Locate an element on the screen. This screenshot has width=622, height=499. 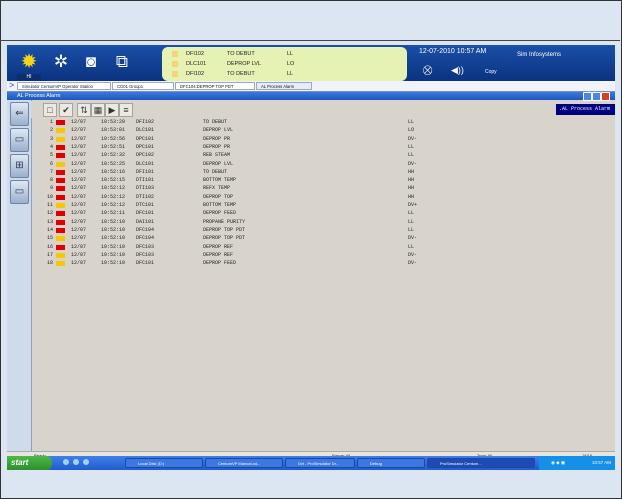
chevron-right-icon: > is located at coordinates (11, 85).